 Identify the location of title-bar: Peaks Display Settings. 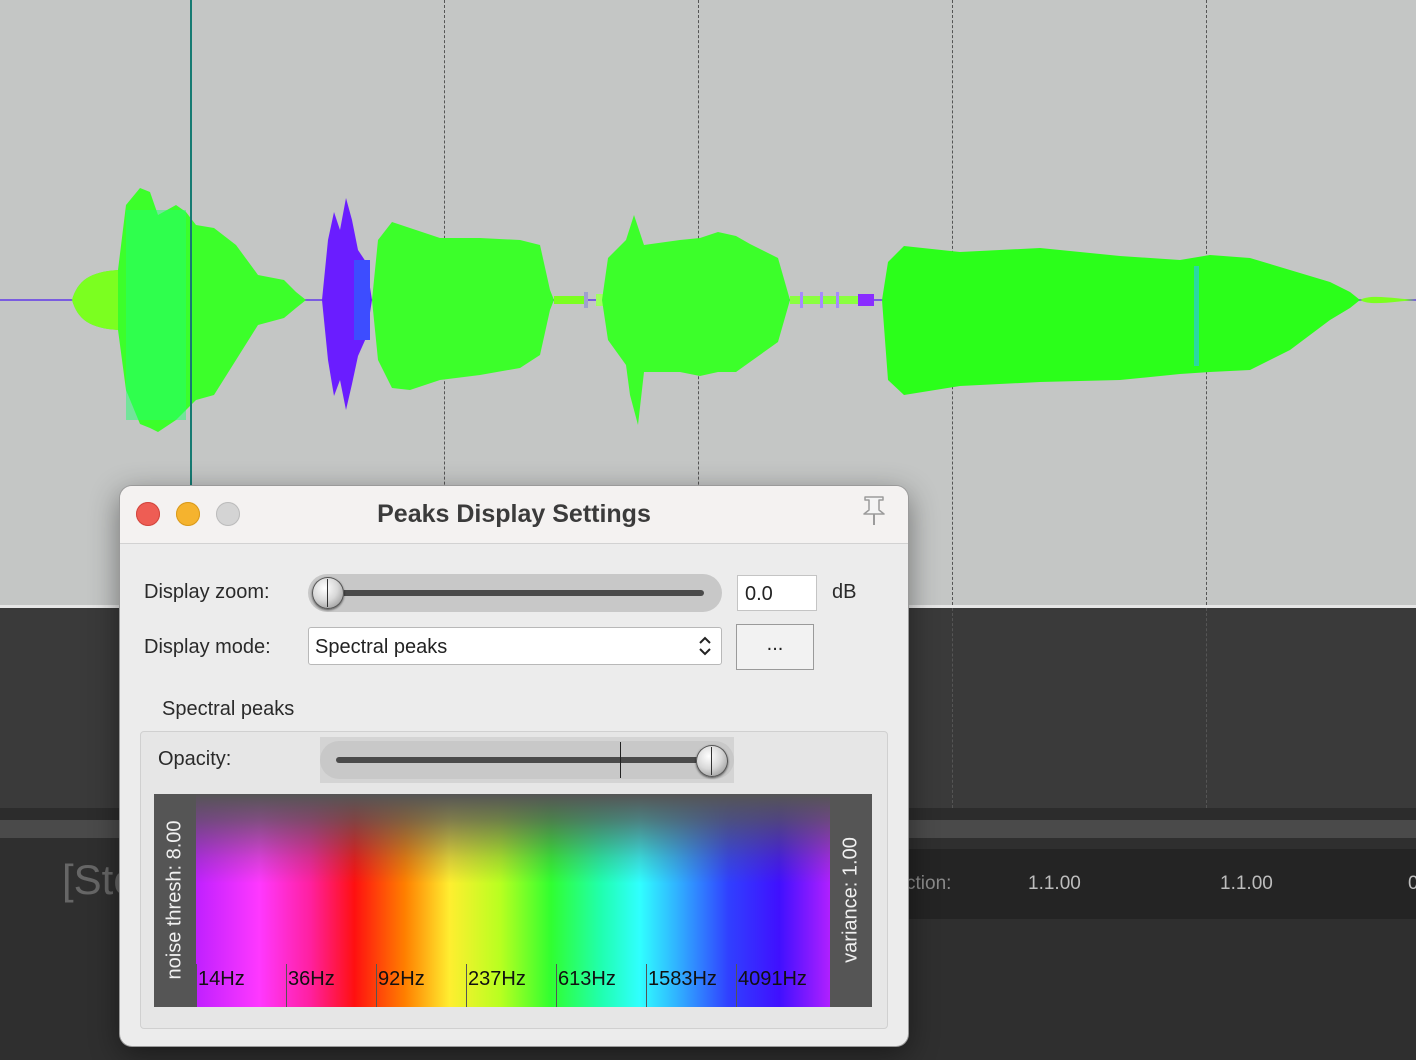
(514, 515).